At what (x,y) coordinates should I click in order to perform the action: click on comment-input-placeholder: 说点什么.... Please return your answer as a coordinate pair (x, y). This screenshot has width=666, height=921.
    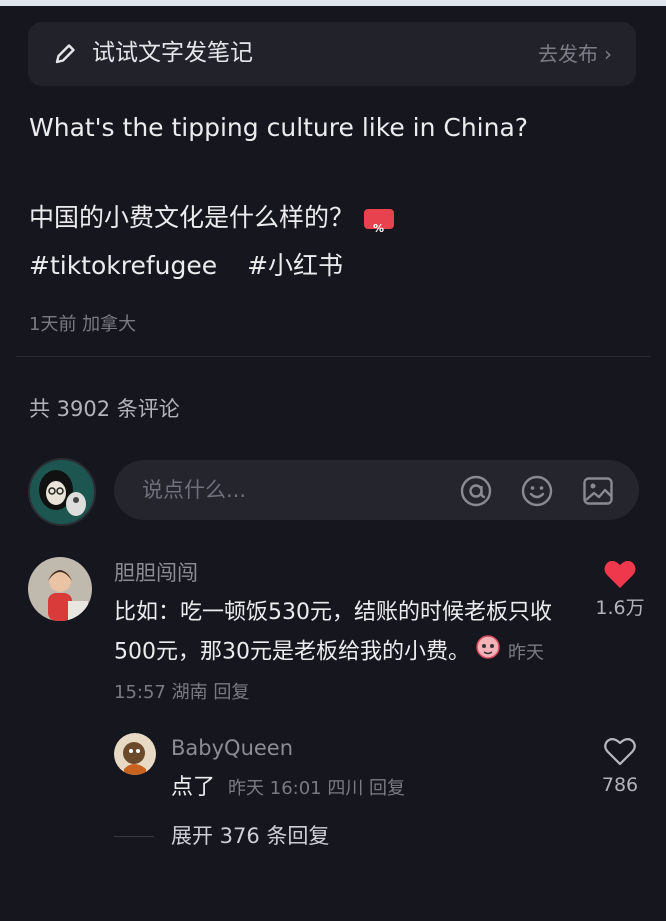
    Looking at the image, I should click on (194, 490).